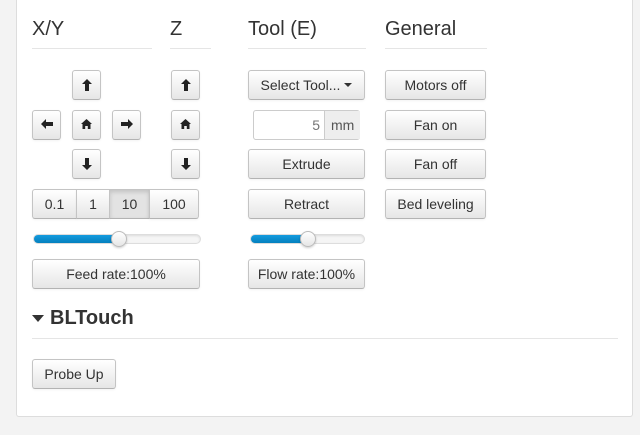 Image resolution: width=640 pixels, height=435 pixels. I want to click on home-z-button, so click(185, 125).